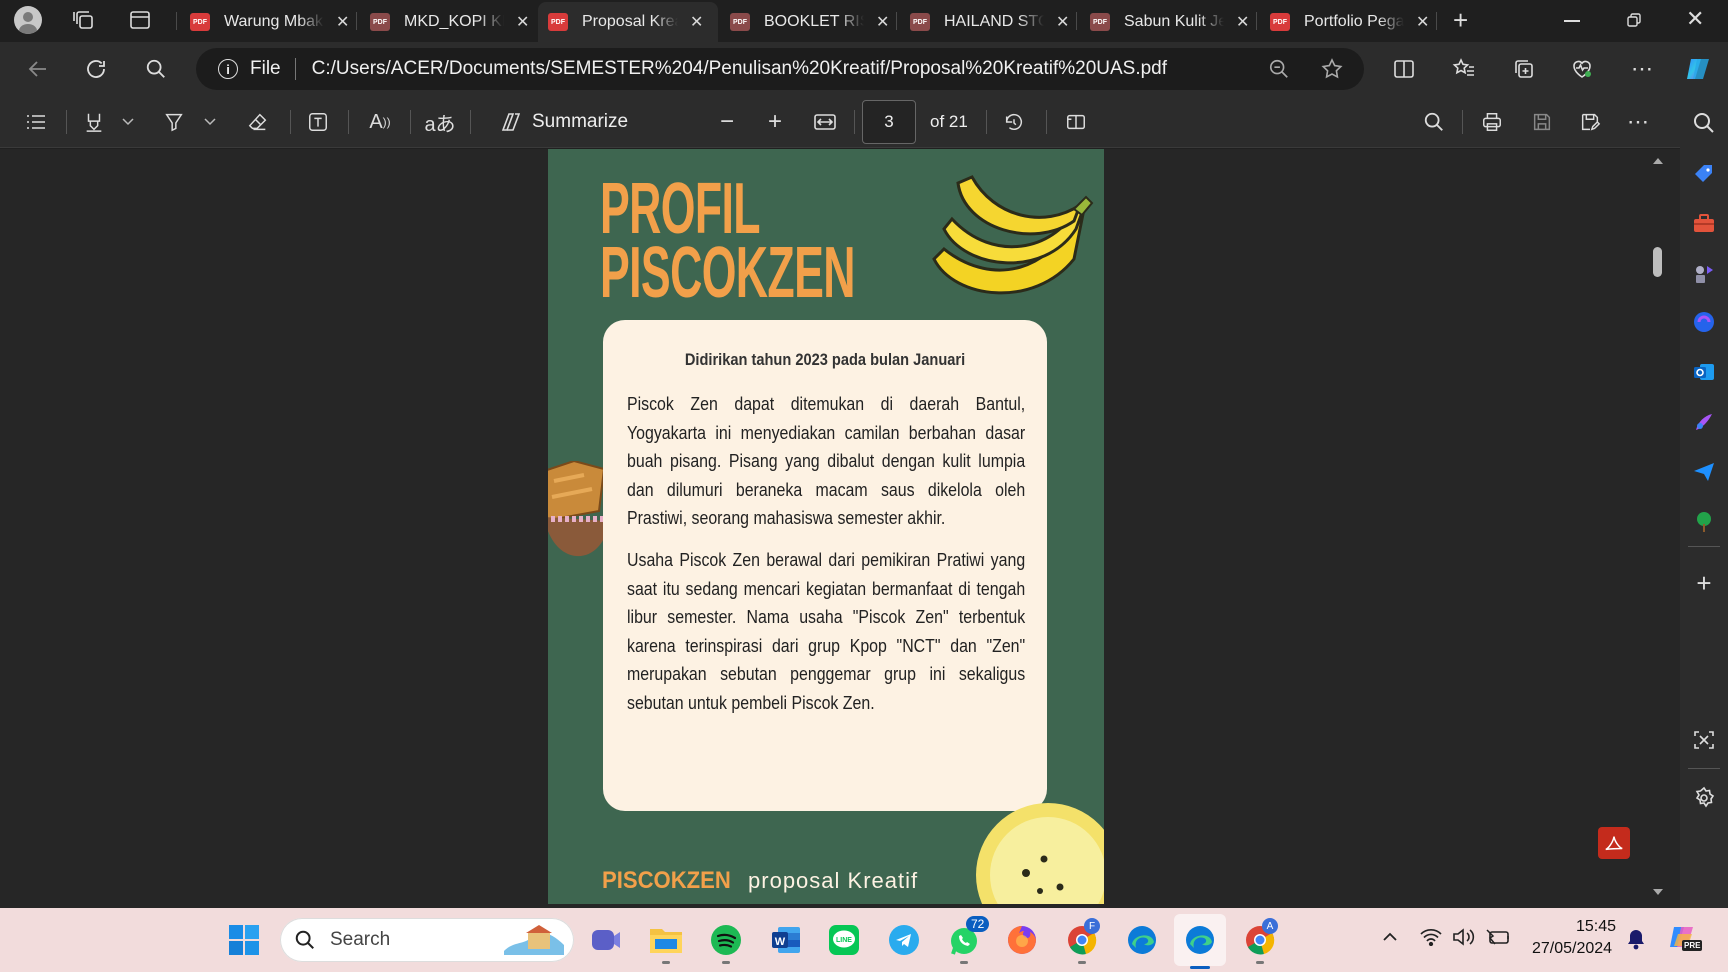  I want to click on tab-mkd-kopi: PDF MKD_KOPI KE ✕, so click(449, 22).